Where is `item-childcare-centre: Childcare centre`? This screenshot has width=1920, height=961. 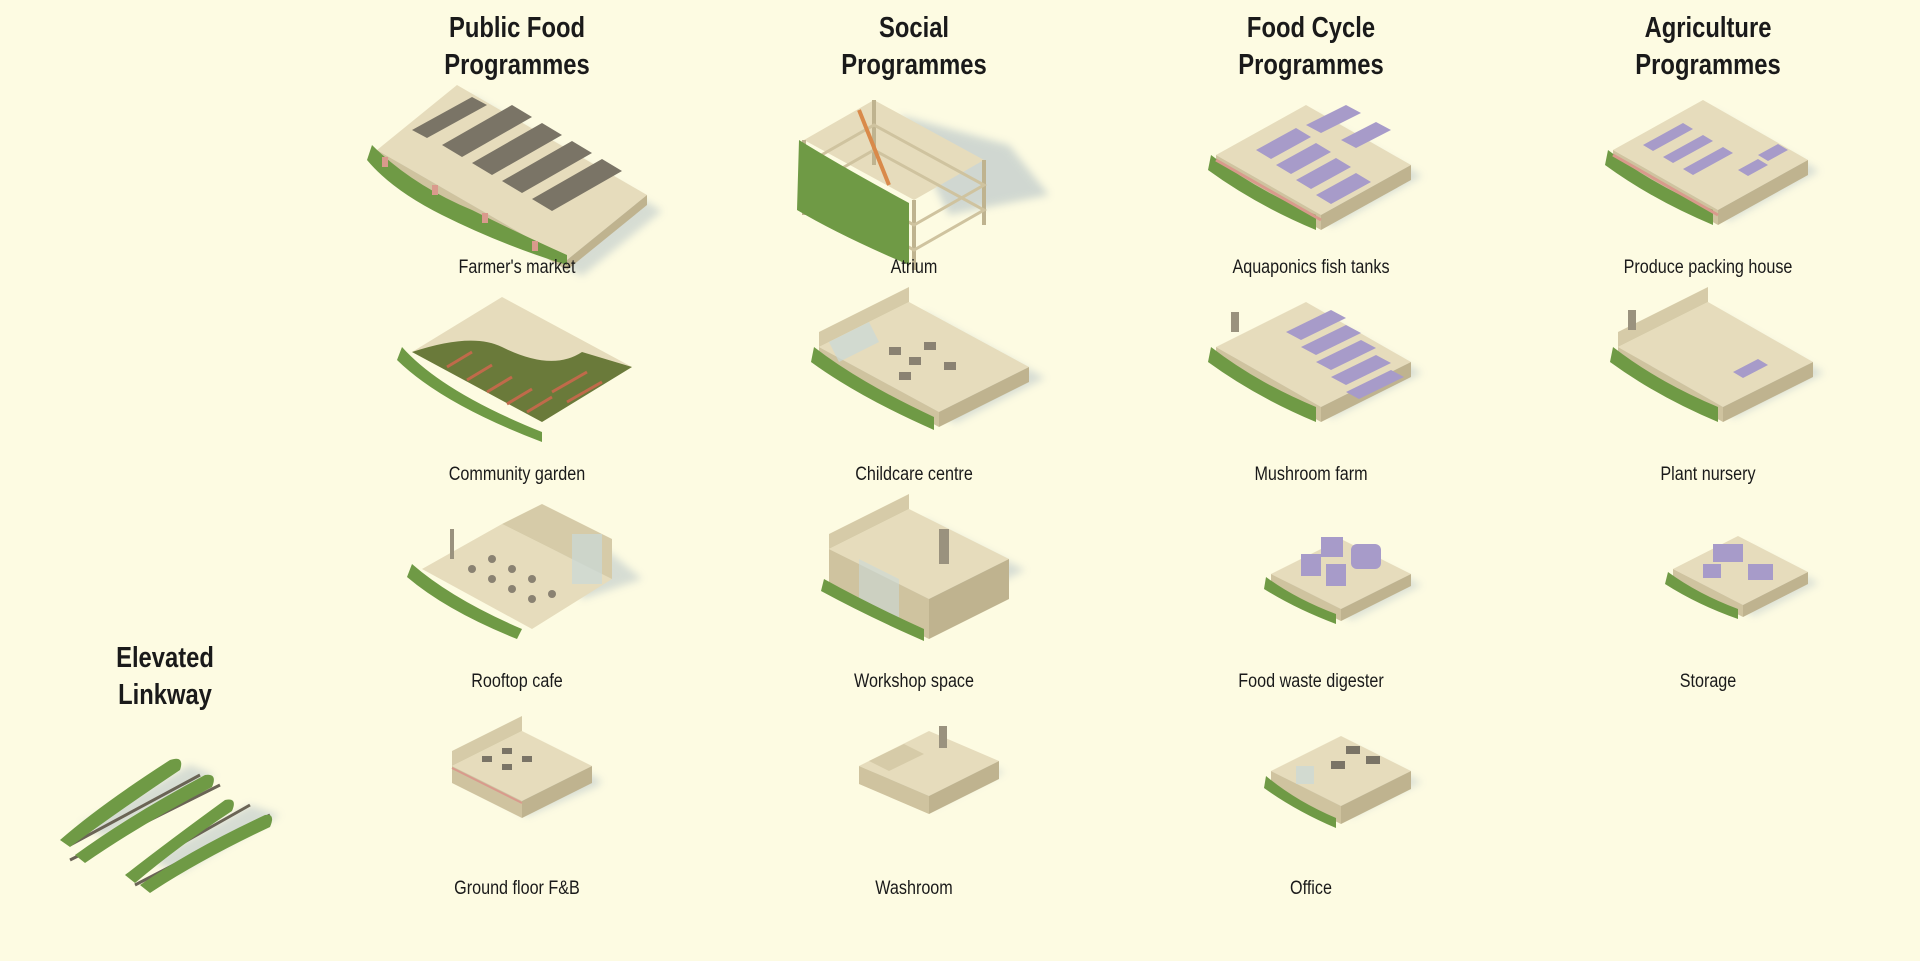
item-childcare-centre: Childcare centre is located at coordinates (914, 389).